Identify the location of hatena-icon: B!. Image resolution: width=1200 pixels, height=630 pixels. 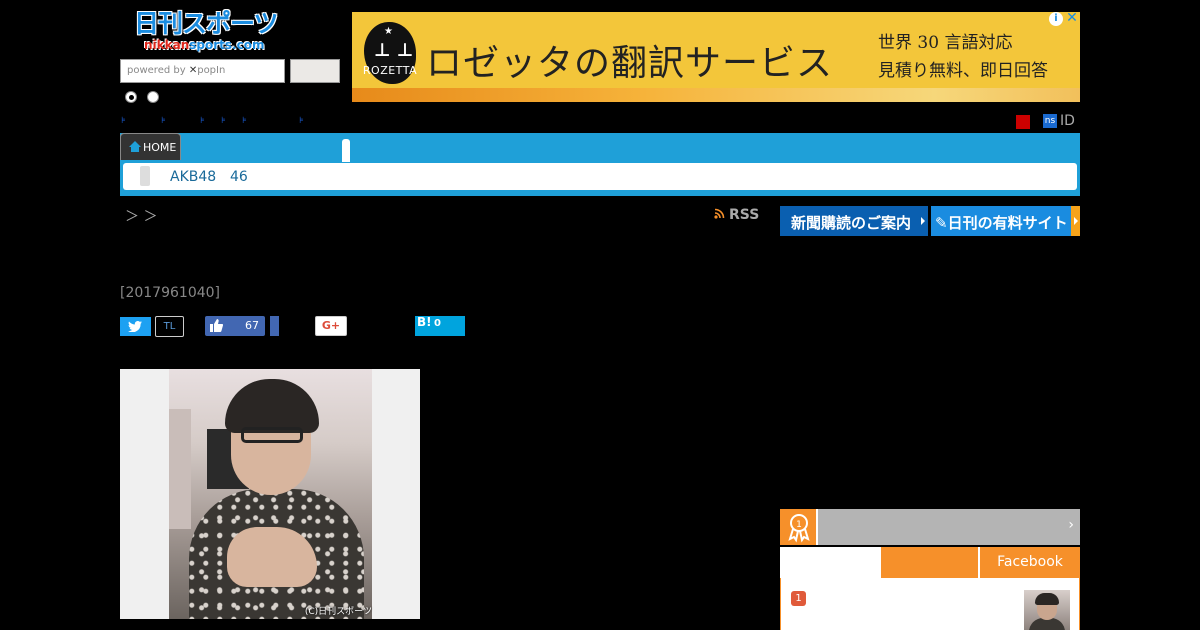
(424, 322).